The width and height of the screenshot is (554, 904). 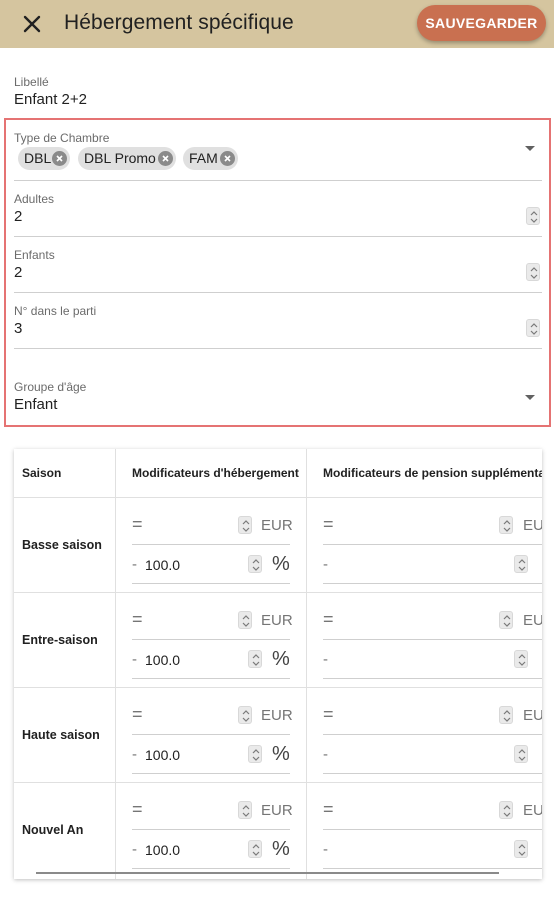 I want to click on chip-dbl-promo: DBL Promo, so click(x=127, y=158).